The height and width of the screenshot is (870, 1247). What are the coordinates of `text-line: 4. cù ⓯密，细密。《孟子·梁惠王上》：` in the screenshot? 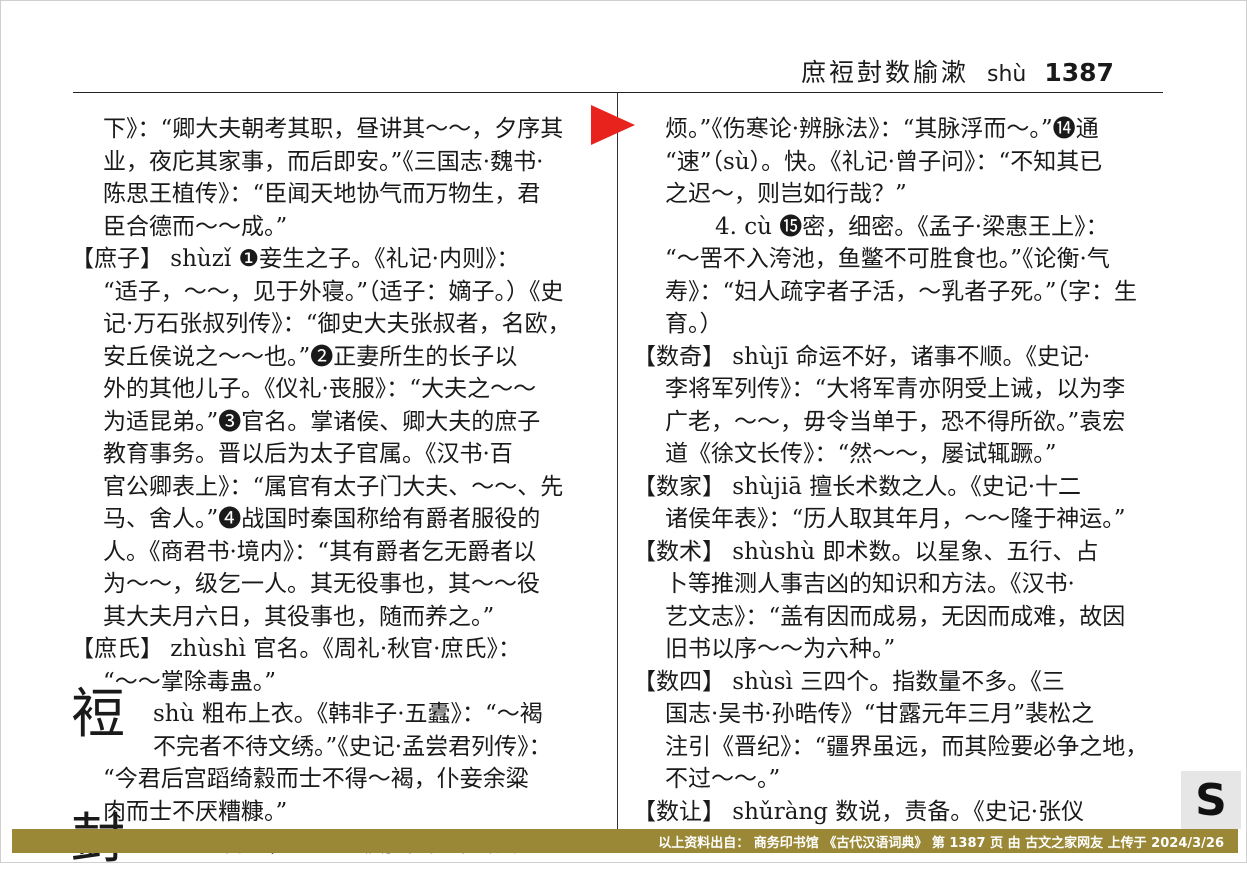 It's located at (912, 226).